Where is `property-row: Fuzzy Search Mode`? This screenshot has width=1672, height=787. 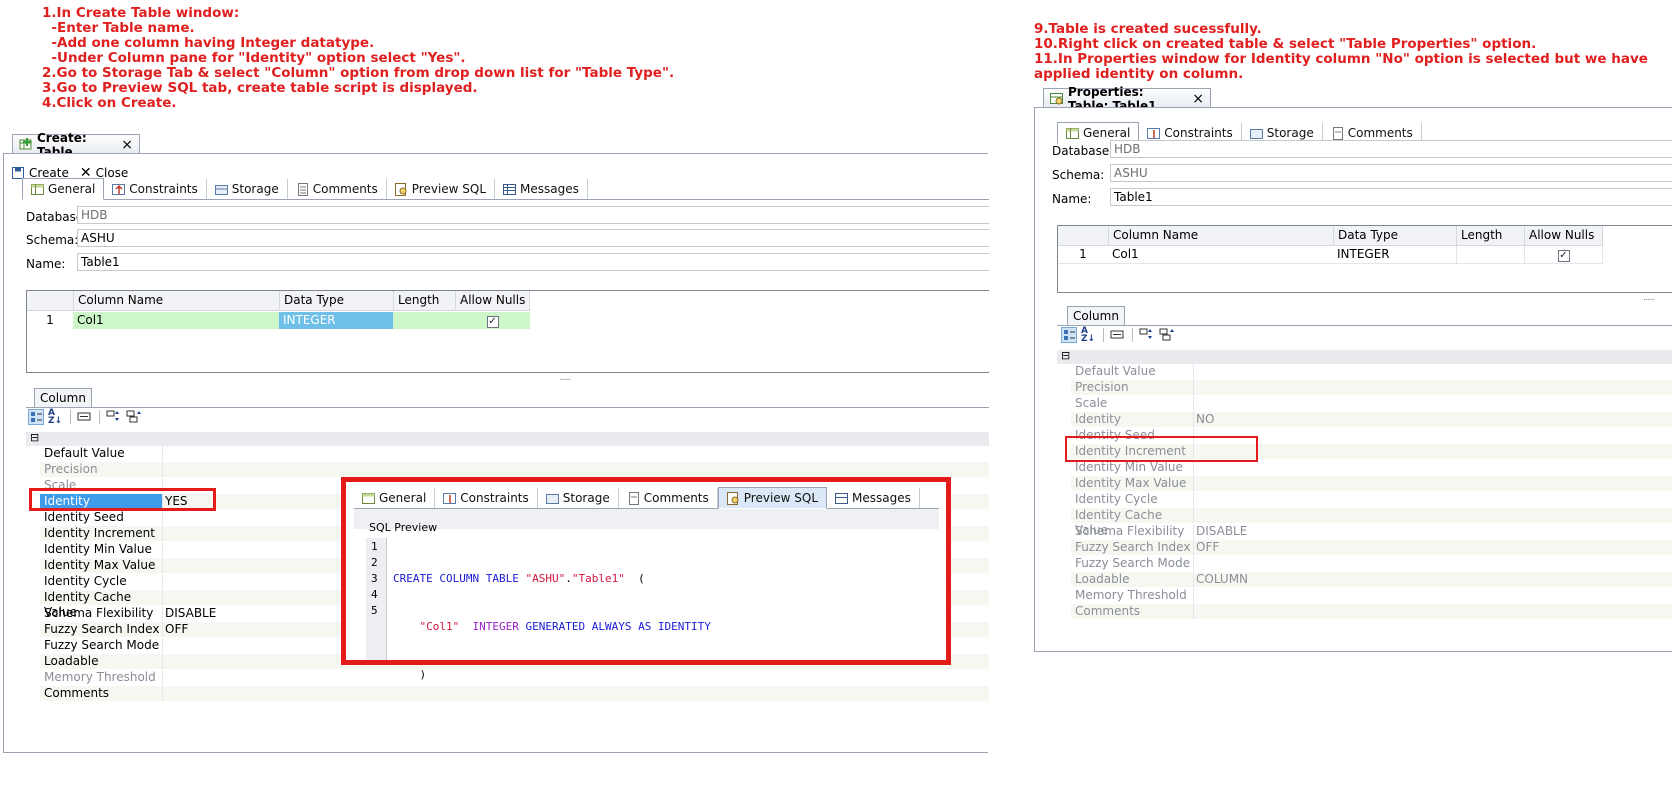
property-row: Fuzzy Search Mode is located at coordinates (1371, 563).